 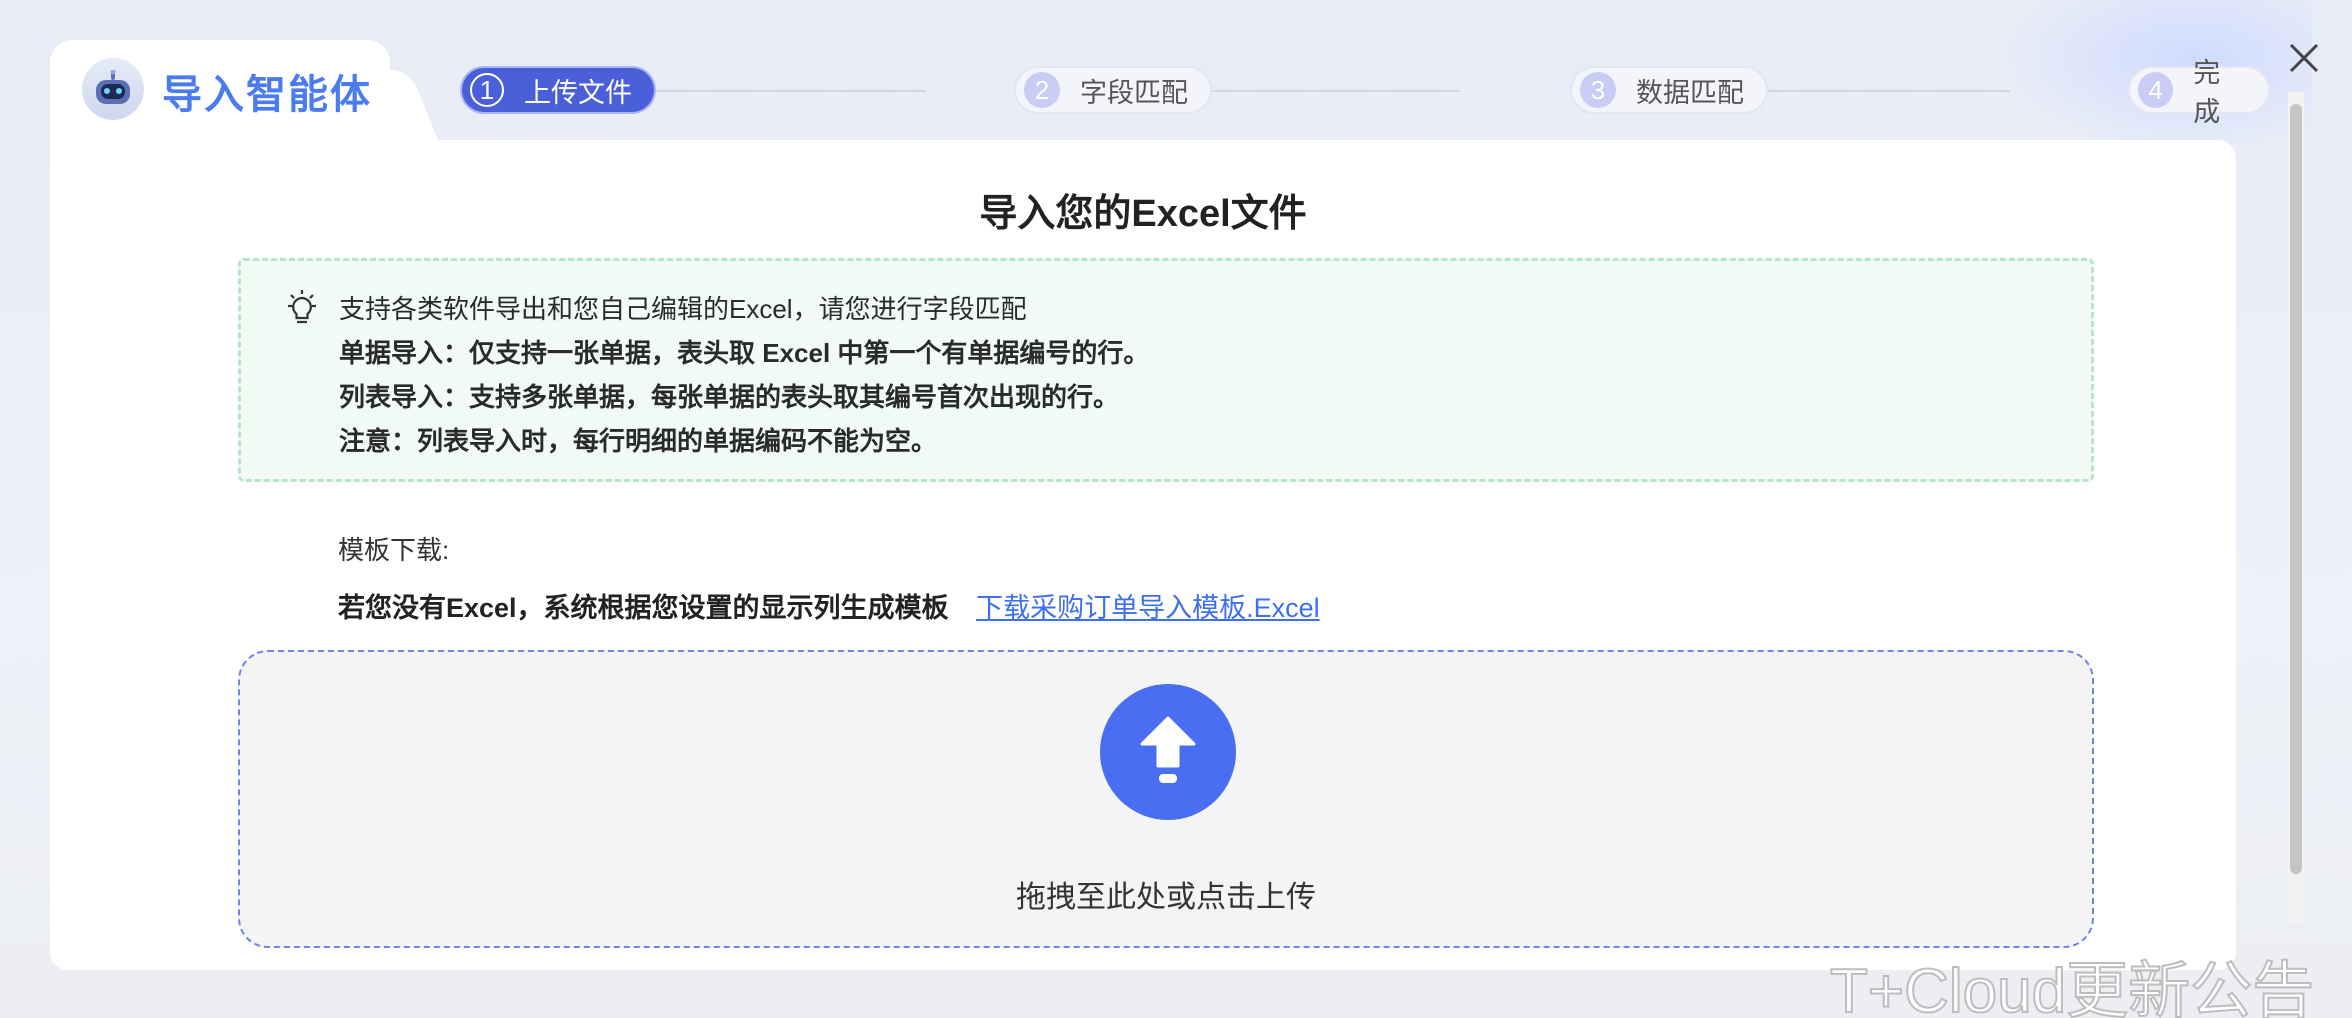 I want to click on brand-title: 导入智能体, so click(x=267, y=95).